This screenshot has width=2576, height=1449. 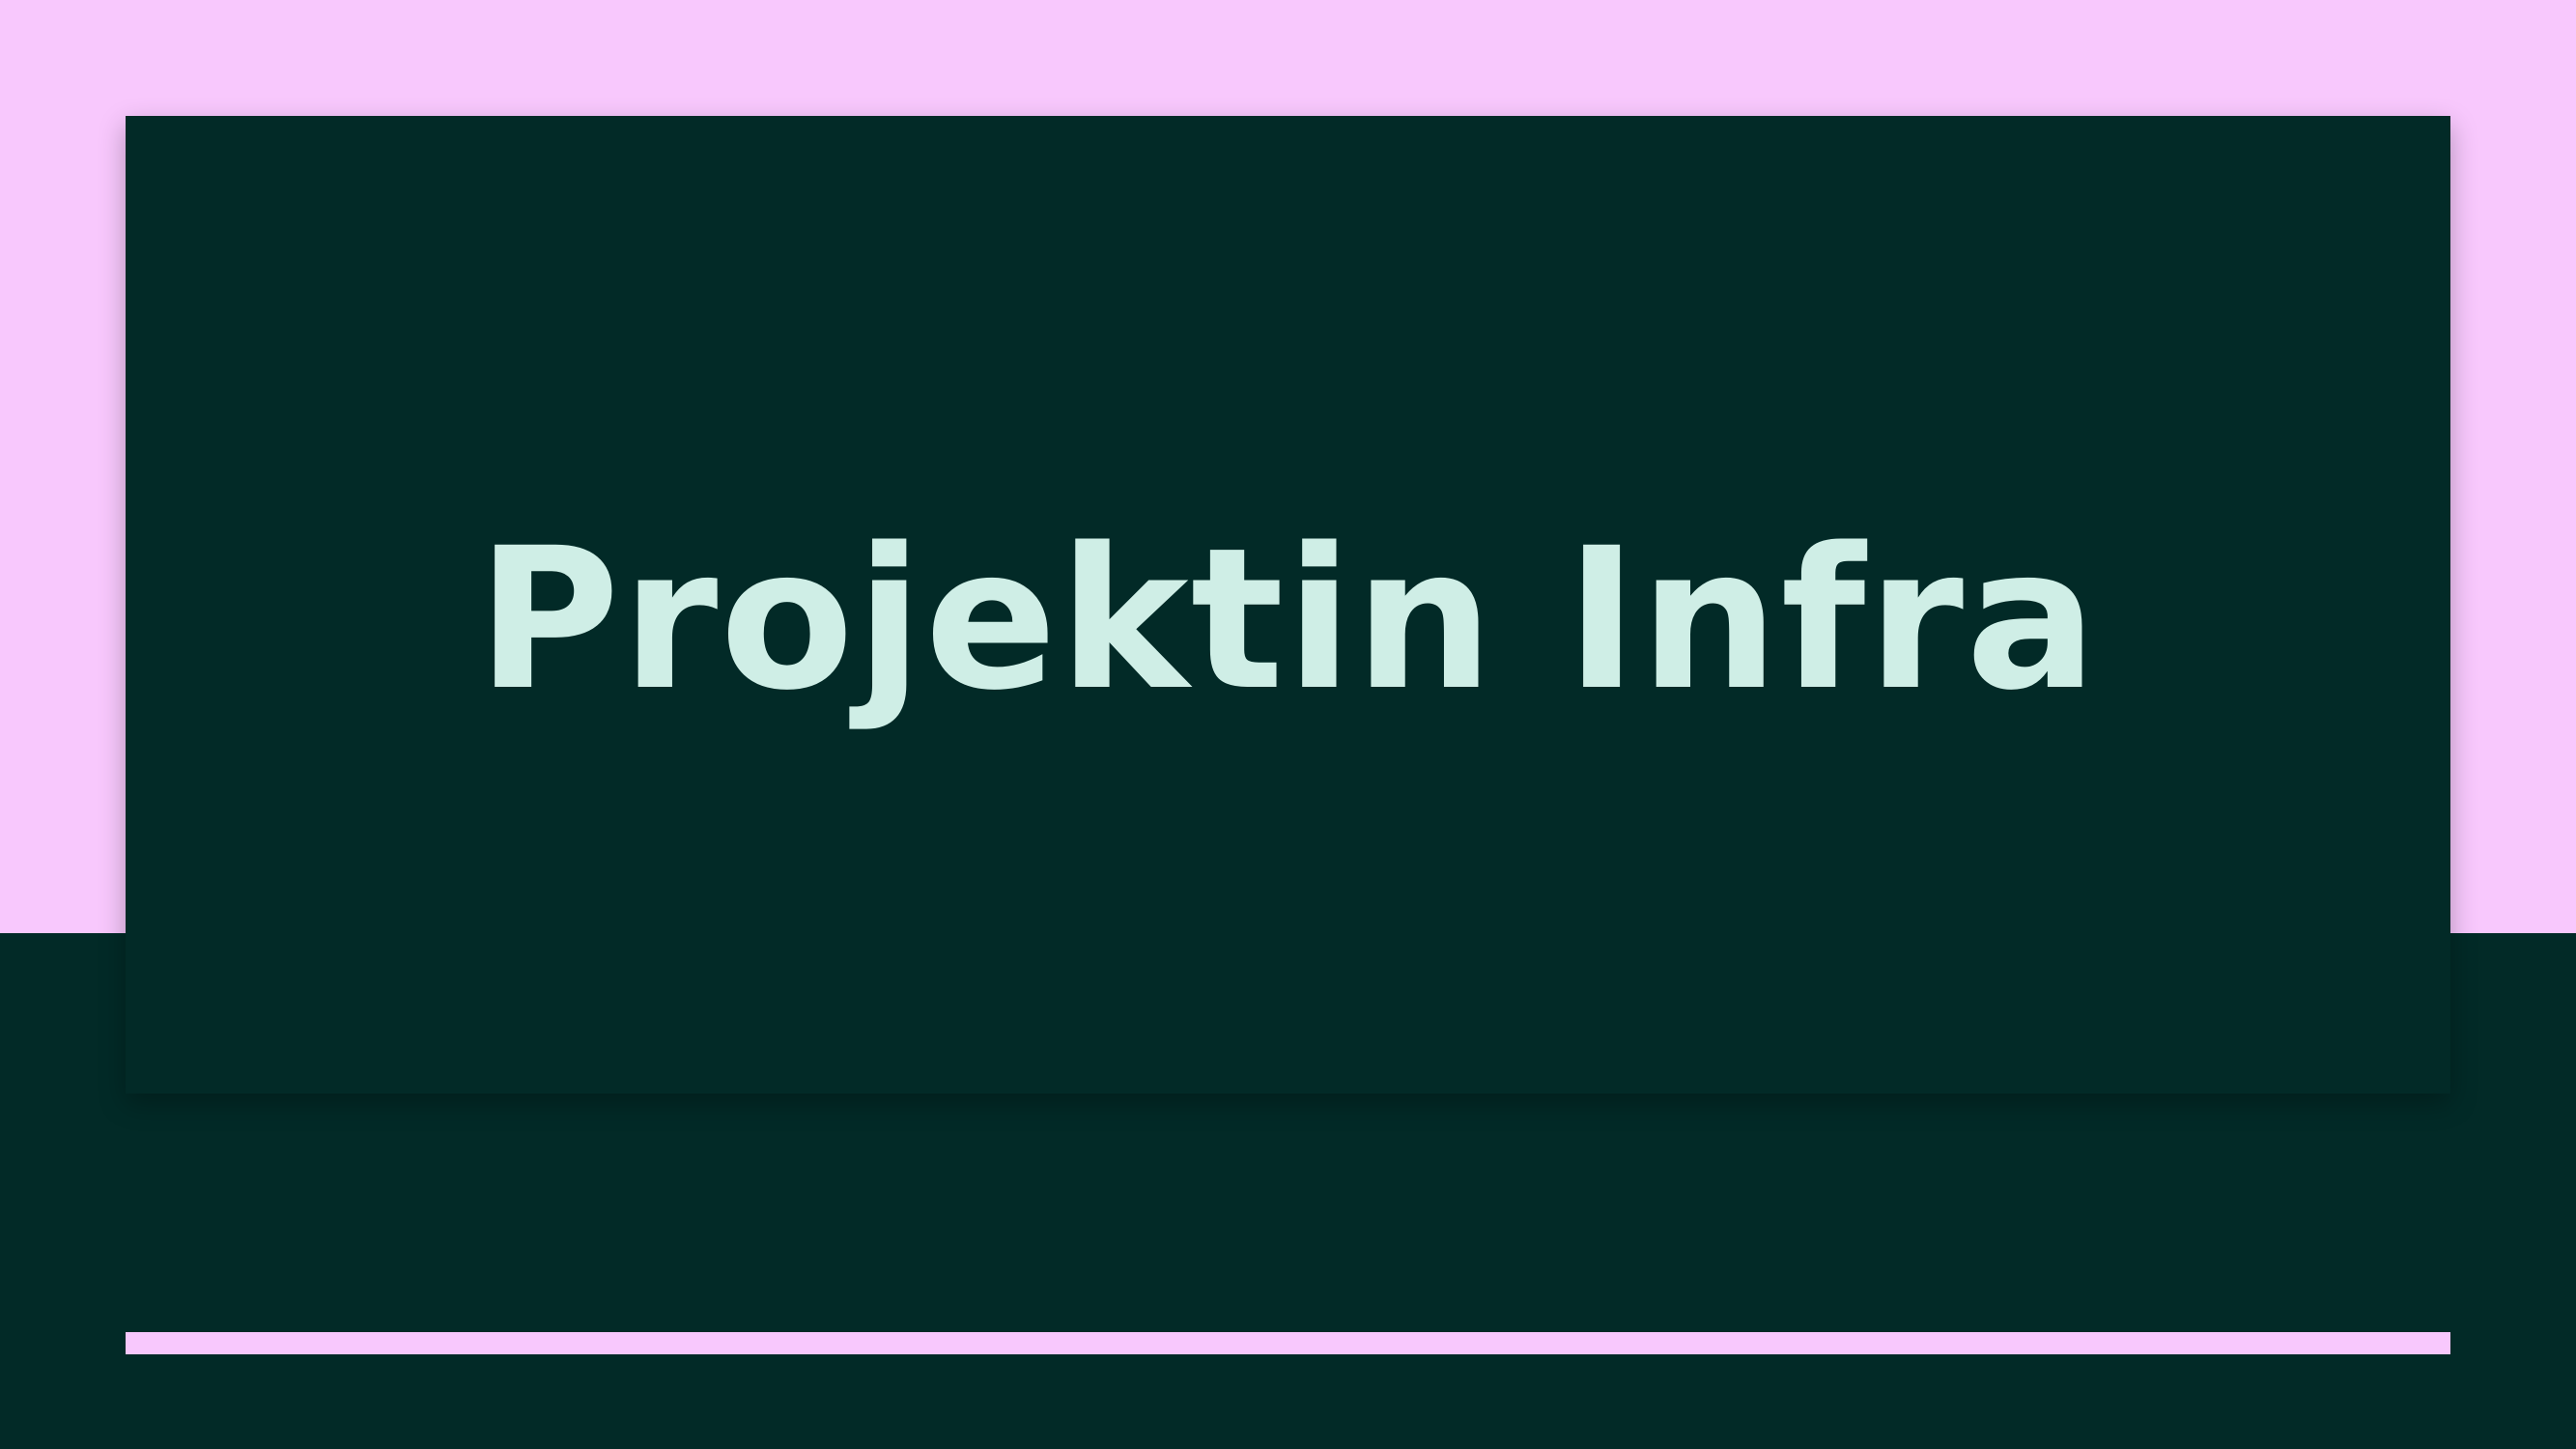 What do you see at coordinates (1288, 1343) in the screenshot?
I see `bottom-accent-bar` at bounding box center [1288, 1343].